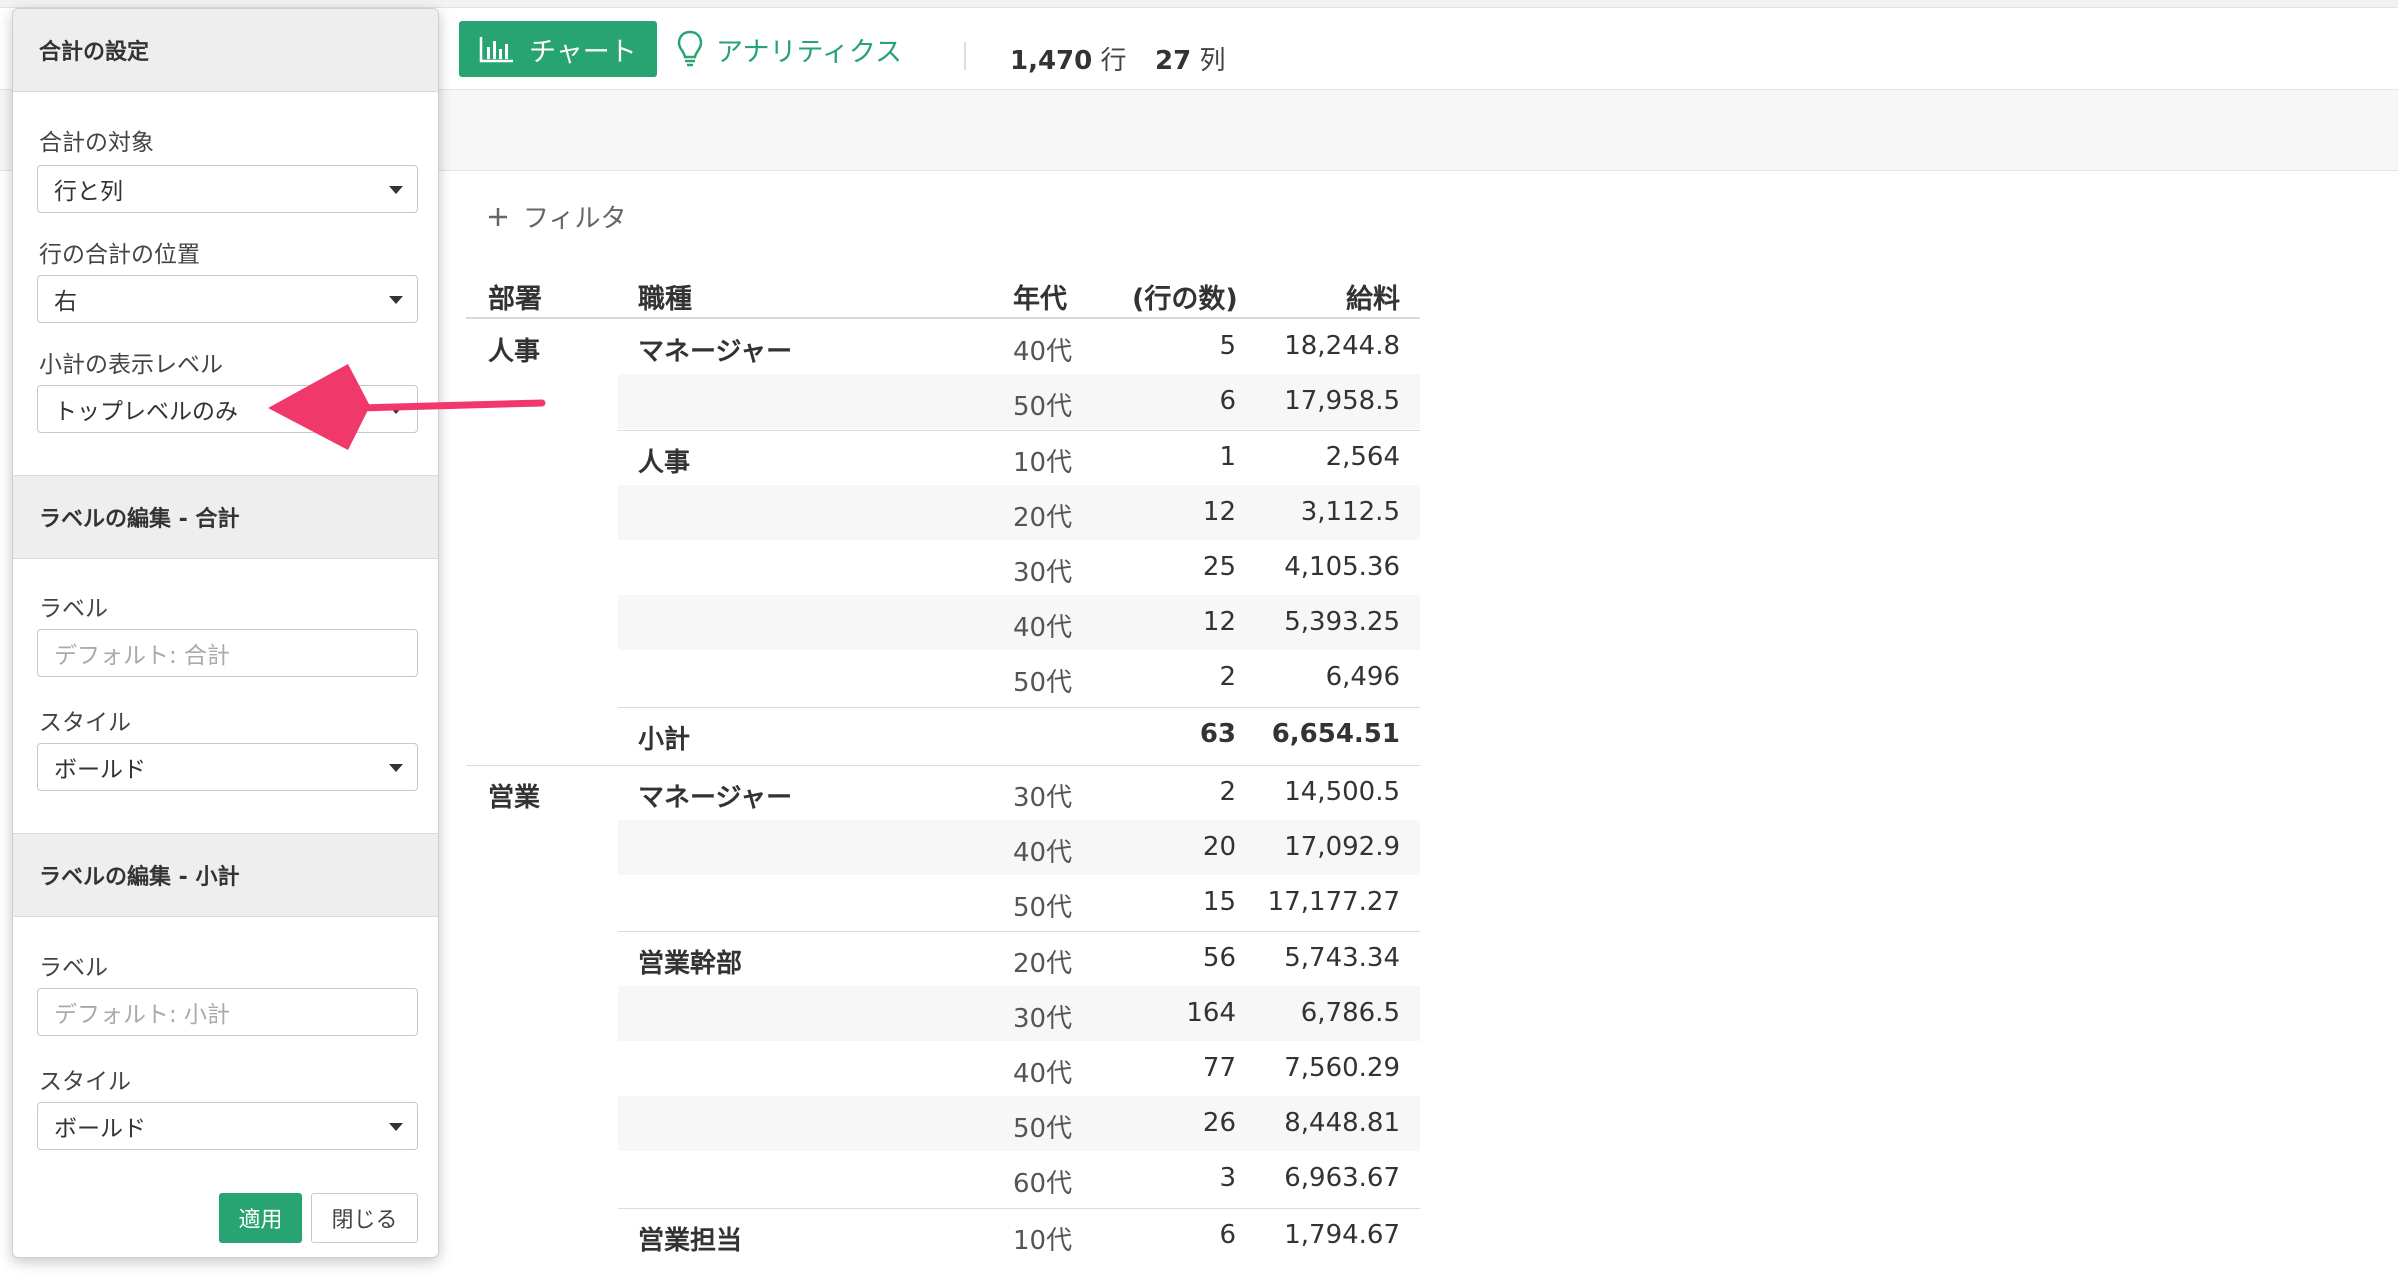 This screenshot has width=2398, height=1274. Describe the element at coordinates (227, 767) in the screenshot. I see `total-style-select: ボールド` at that location.